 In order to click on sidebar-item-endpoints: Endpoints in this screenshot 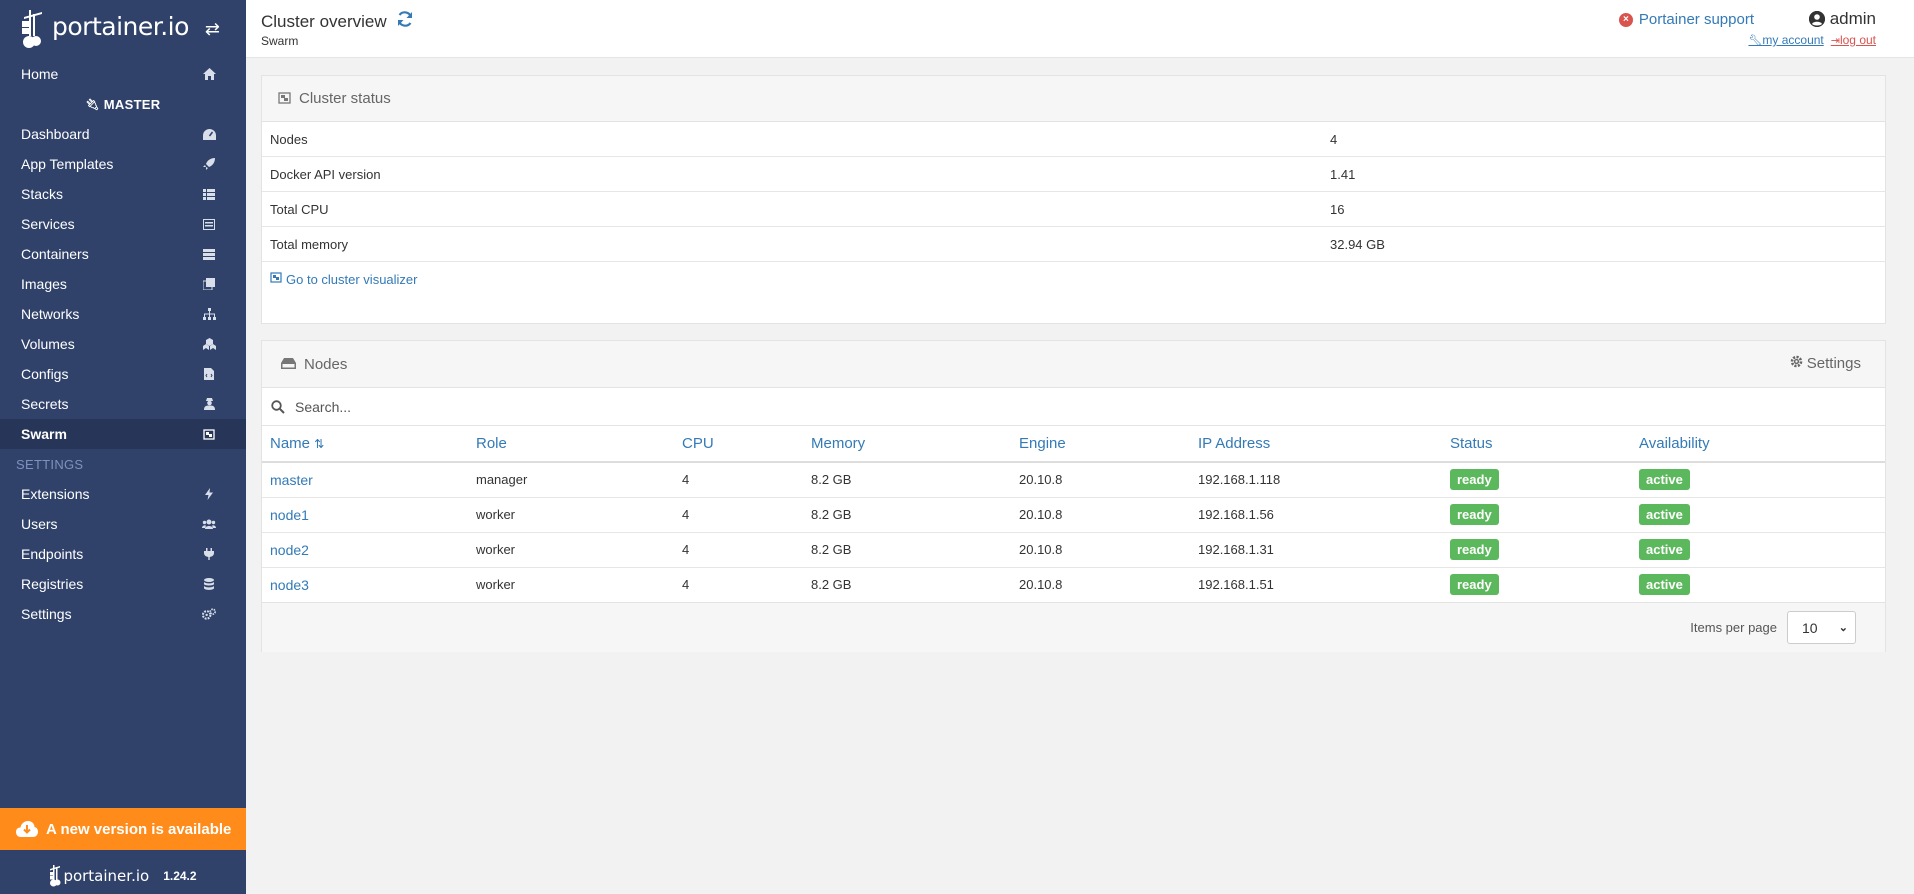, I will do `click(123, 554)`.